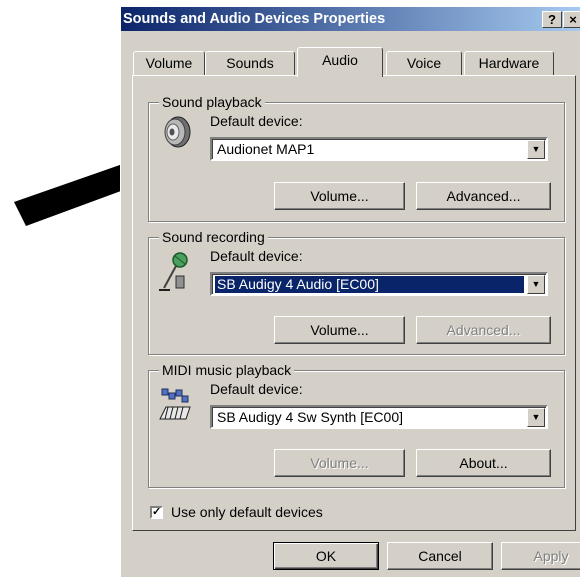 The image size is (580, 577). I want to click on midi-device-select: SB Audigy 4 Sw Synth [EC00] ▼, so click(379, 417).